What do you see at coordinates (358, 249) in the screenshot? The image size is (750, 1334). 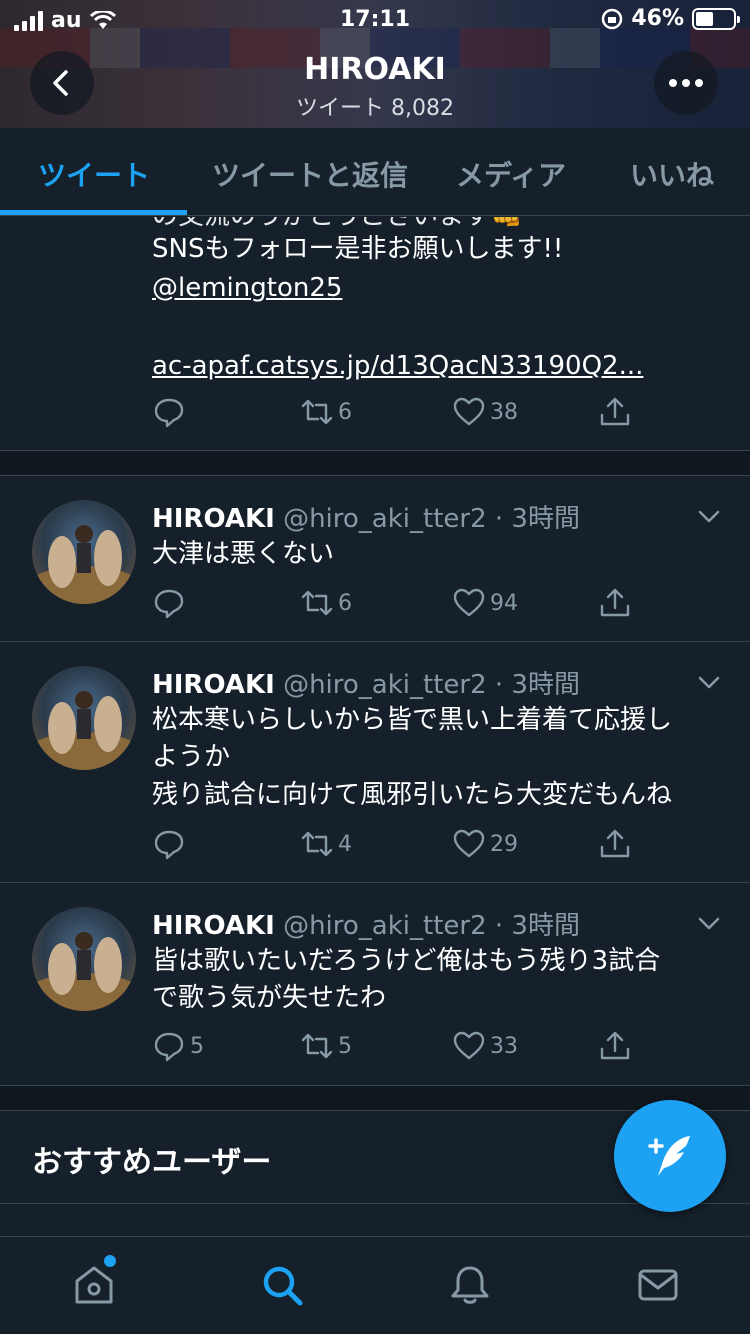 I see `tweet-text: SNSもフォロー是非お願いします!!` at bounding box center [358, 249].